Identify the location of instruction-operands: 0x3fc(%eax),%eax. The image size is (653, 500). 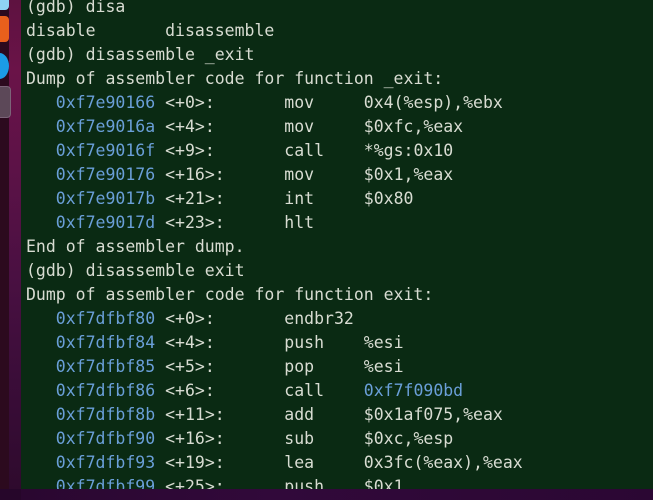
(443, 462).